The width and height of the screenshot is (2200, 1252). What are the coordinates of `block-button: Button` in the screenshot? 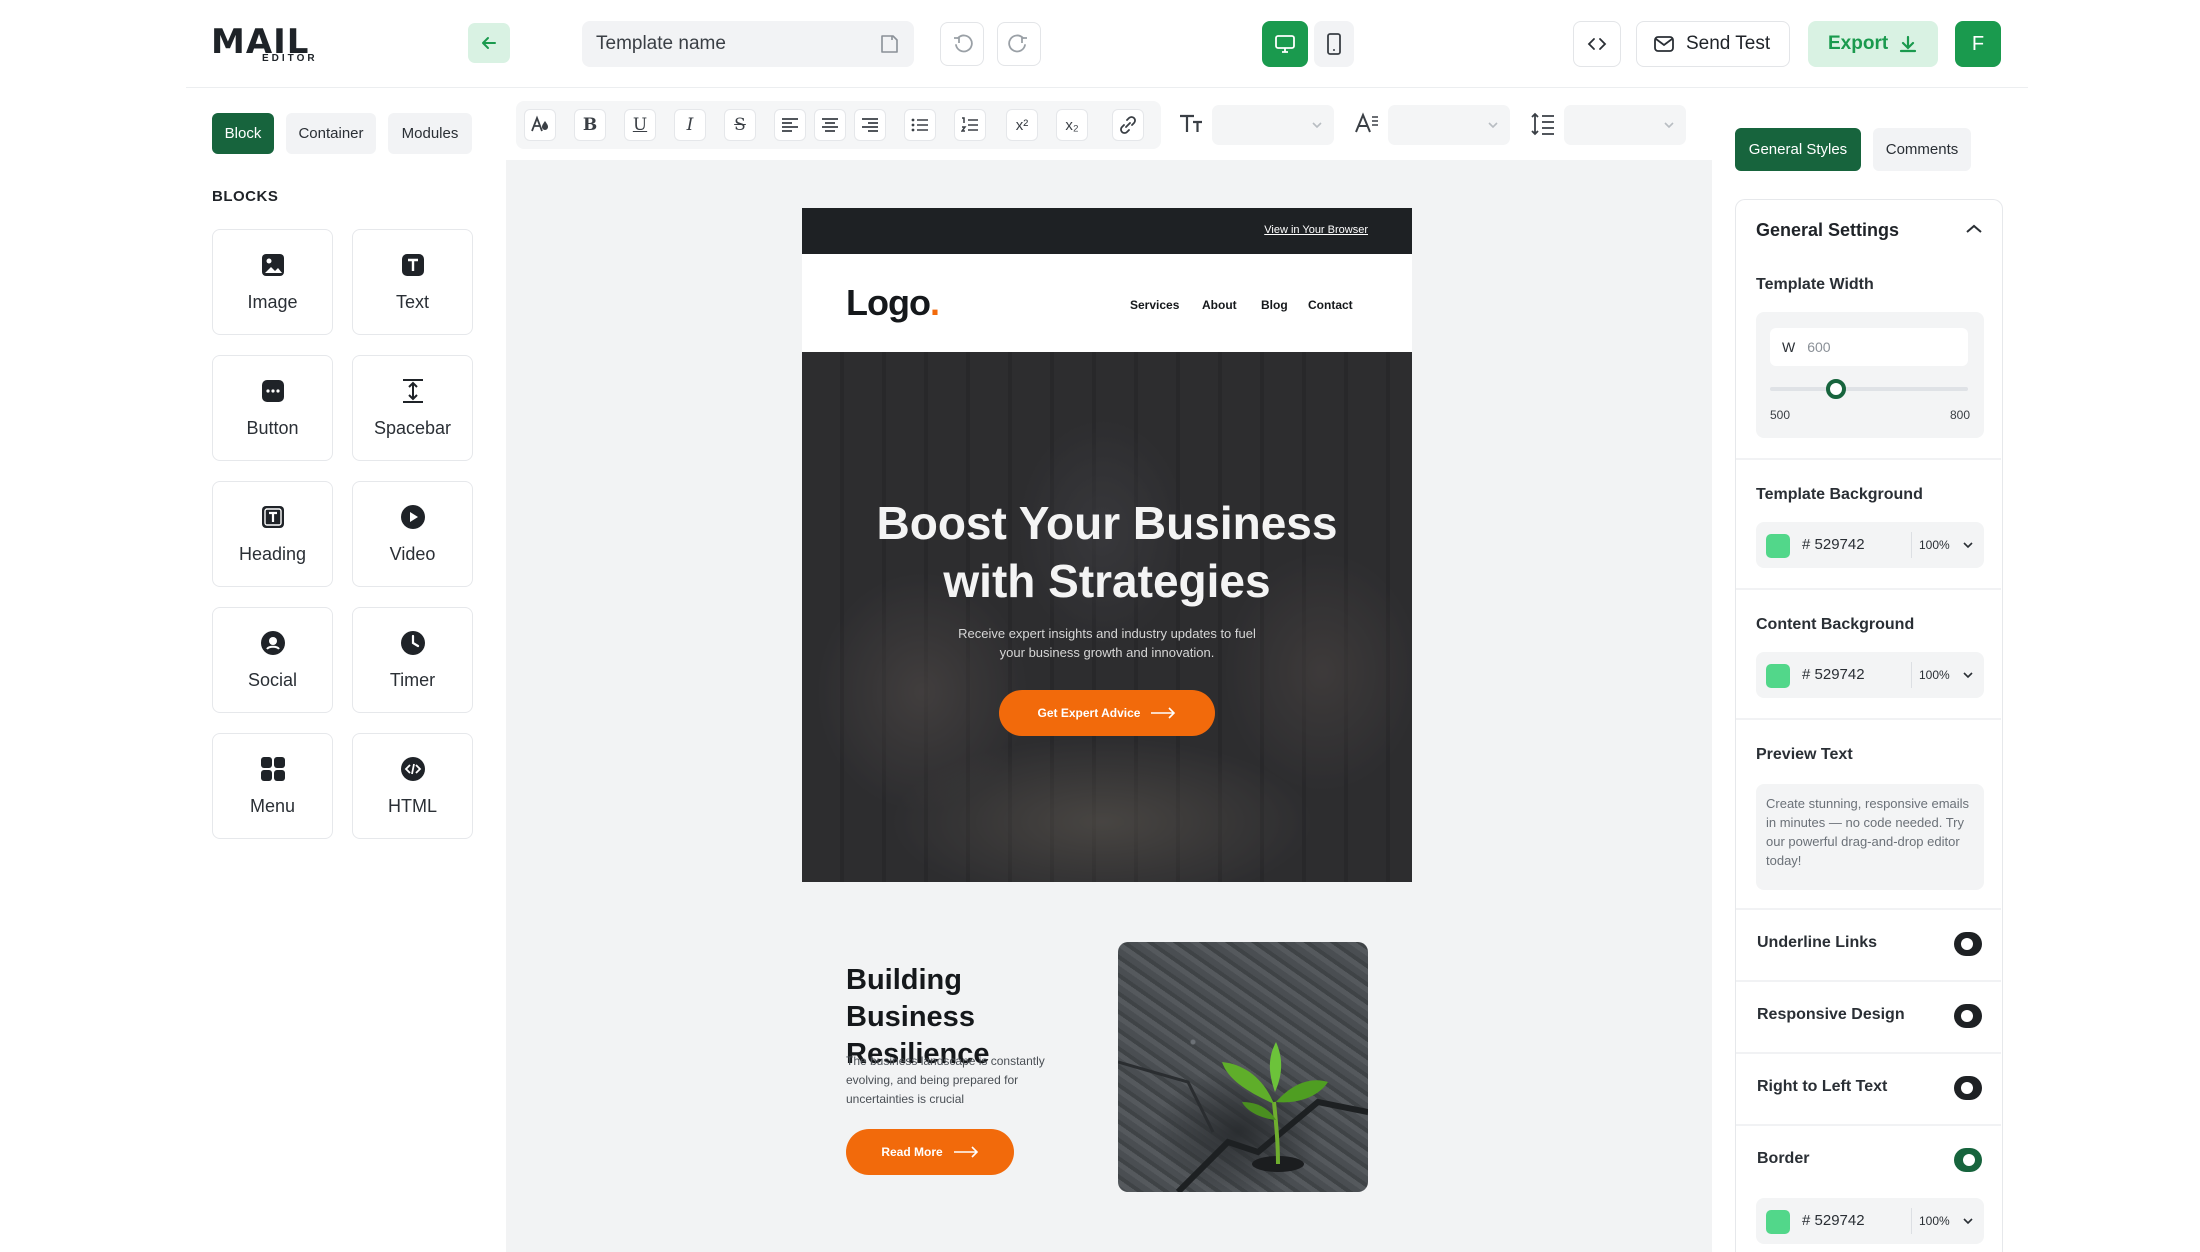 It's located at (272, 408).